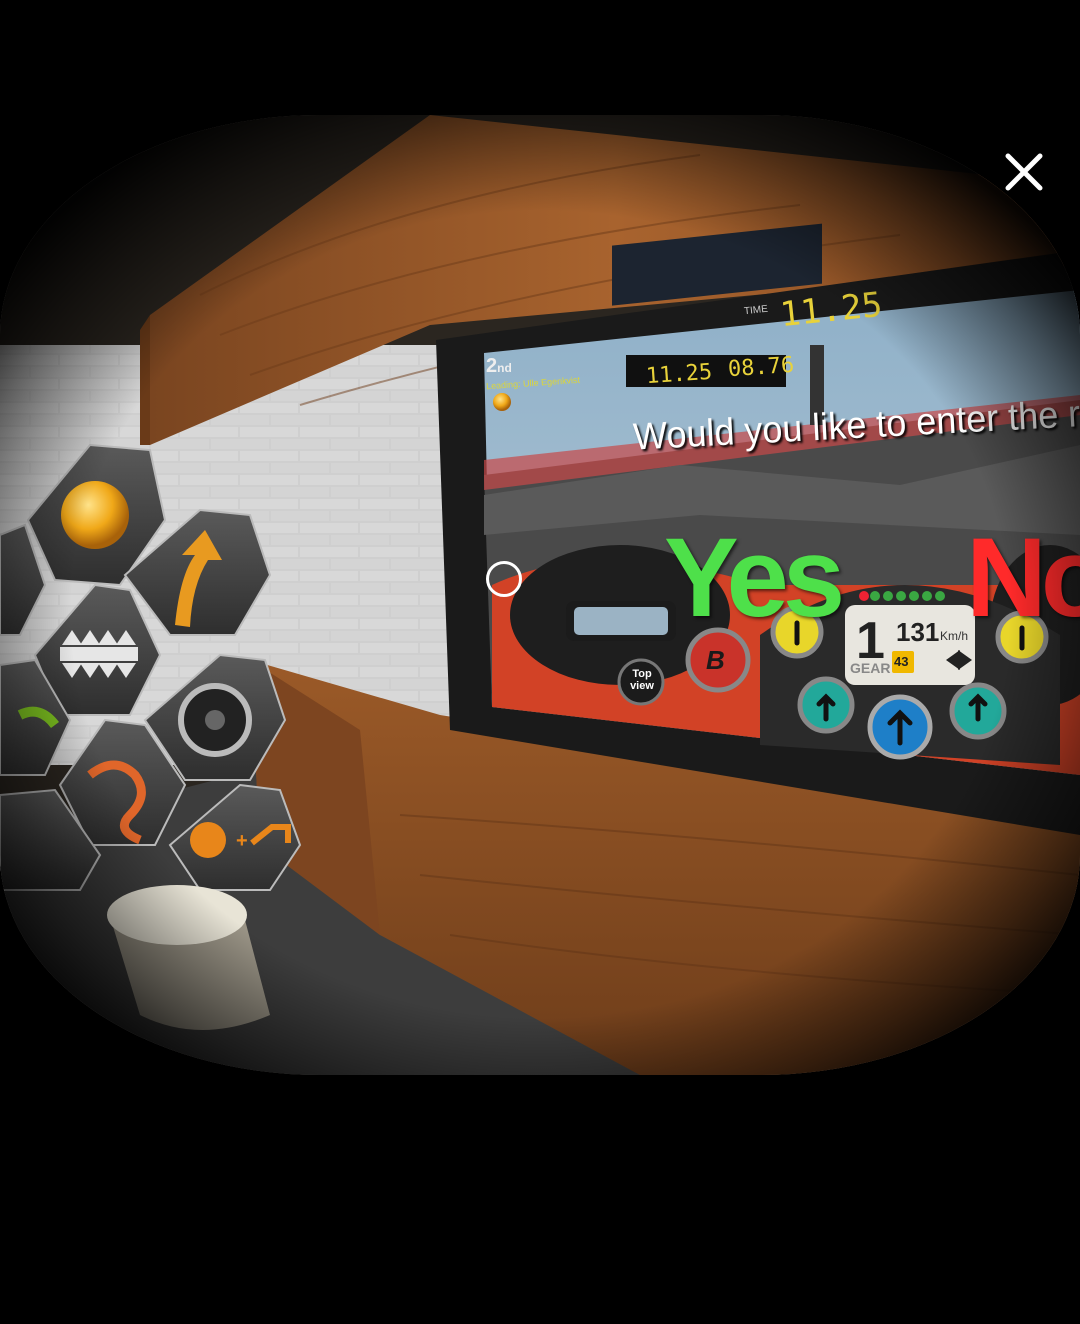 The image size is (1080, 1324). Describe the element at coordinates (1023, 577) in the screenshot. I see `no-button: No` at that location.